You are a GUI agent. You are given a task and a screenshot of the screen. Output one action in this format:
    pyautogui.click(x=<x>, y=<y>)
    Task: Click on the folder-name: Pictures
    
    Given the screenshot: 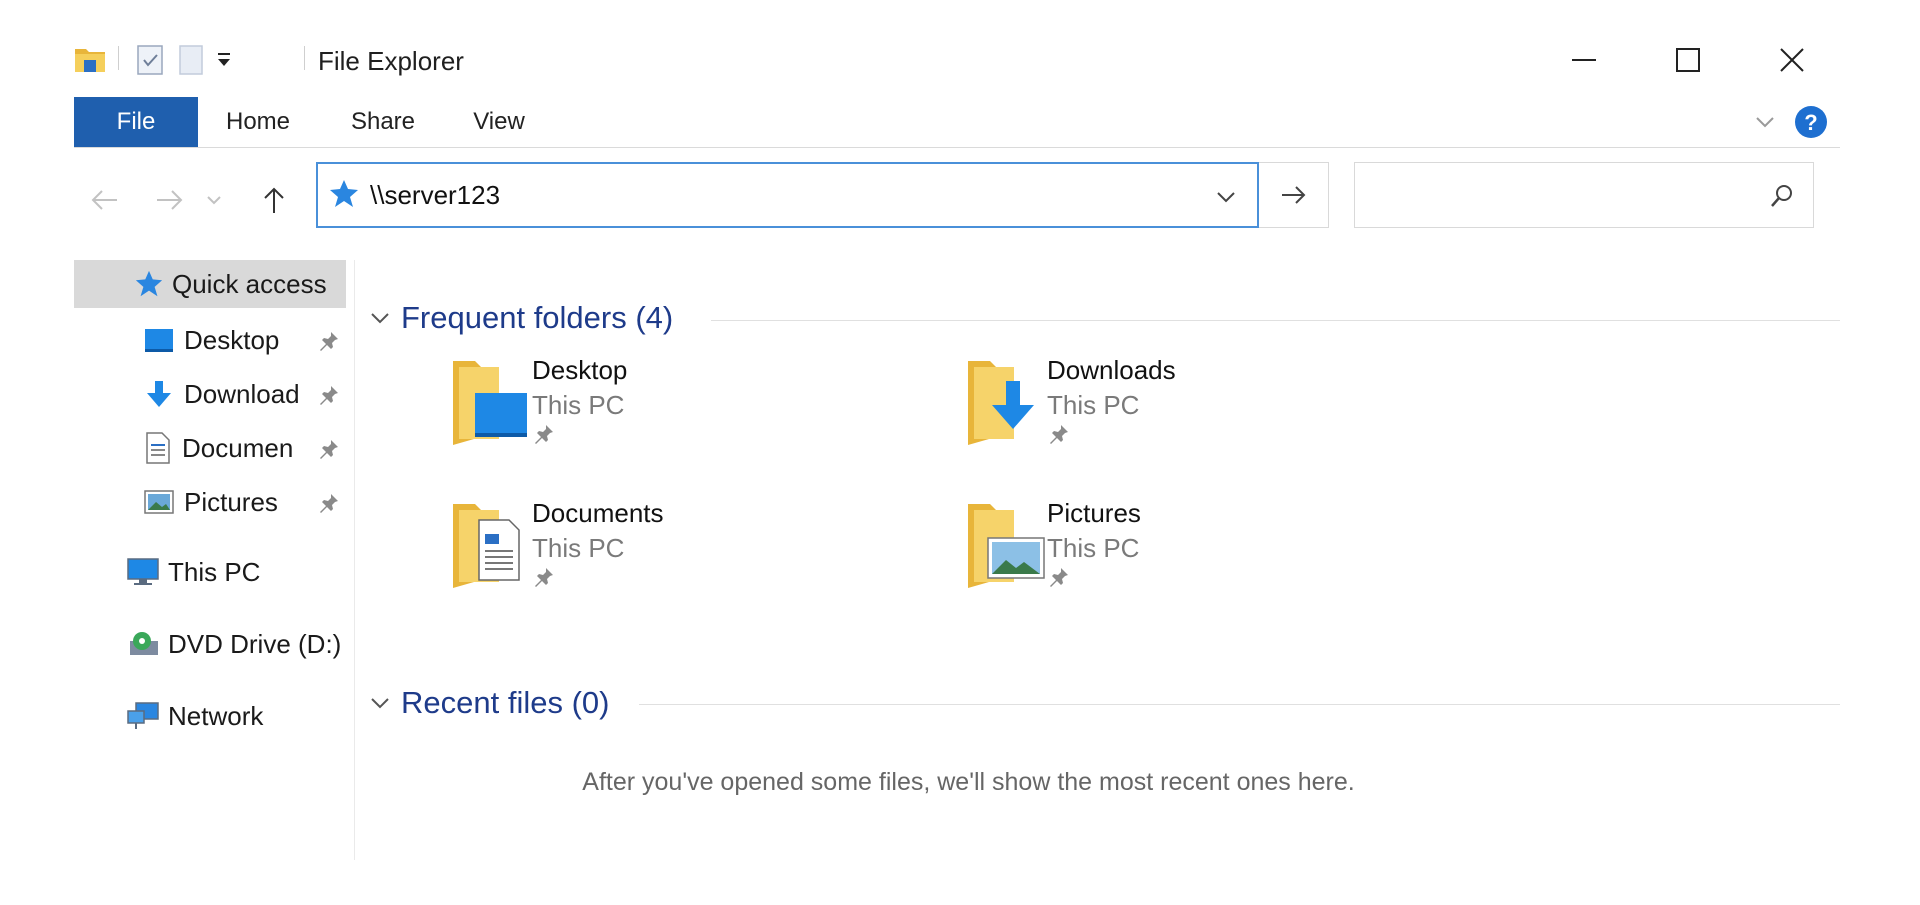 What is the action you would take?
    pyautogui.click(x=1094, y=513)
    